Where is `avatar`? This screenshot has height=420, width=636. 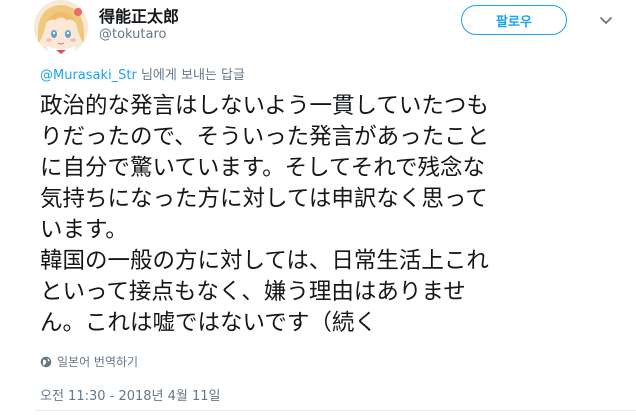
avatar is located at coordinates (61, 27).